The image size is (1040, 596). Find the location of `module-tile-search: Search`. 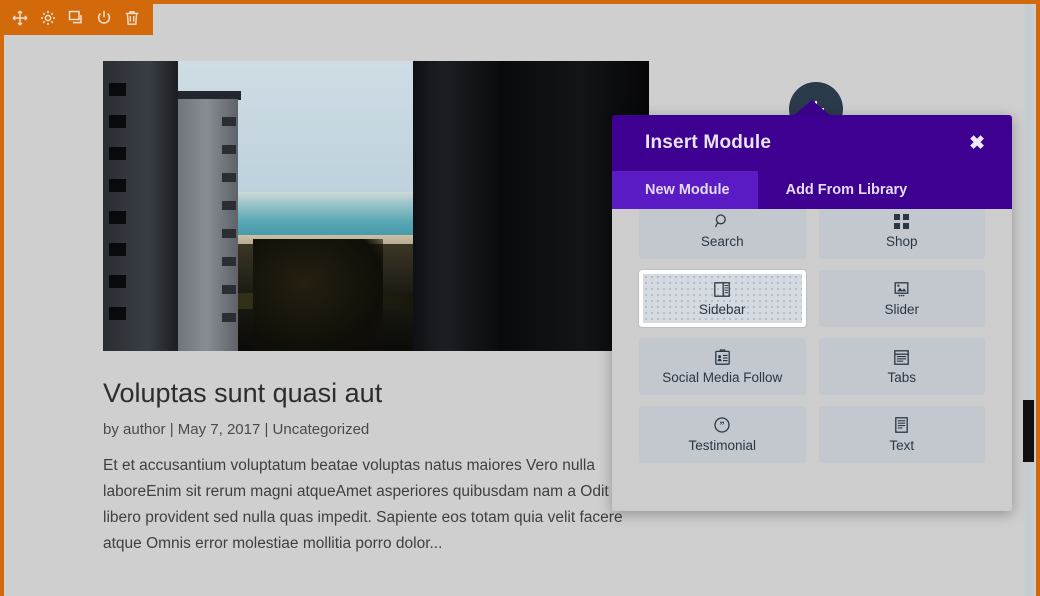

module-tile-search: Search is located at coordinates (722, 234).